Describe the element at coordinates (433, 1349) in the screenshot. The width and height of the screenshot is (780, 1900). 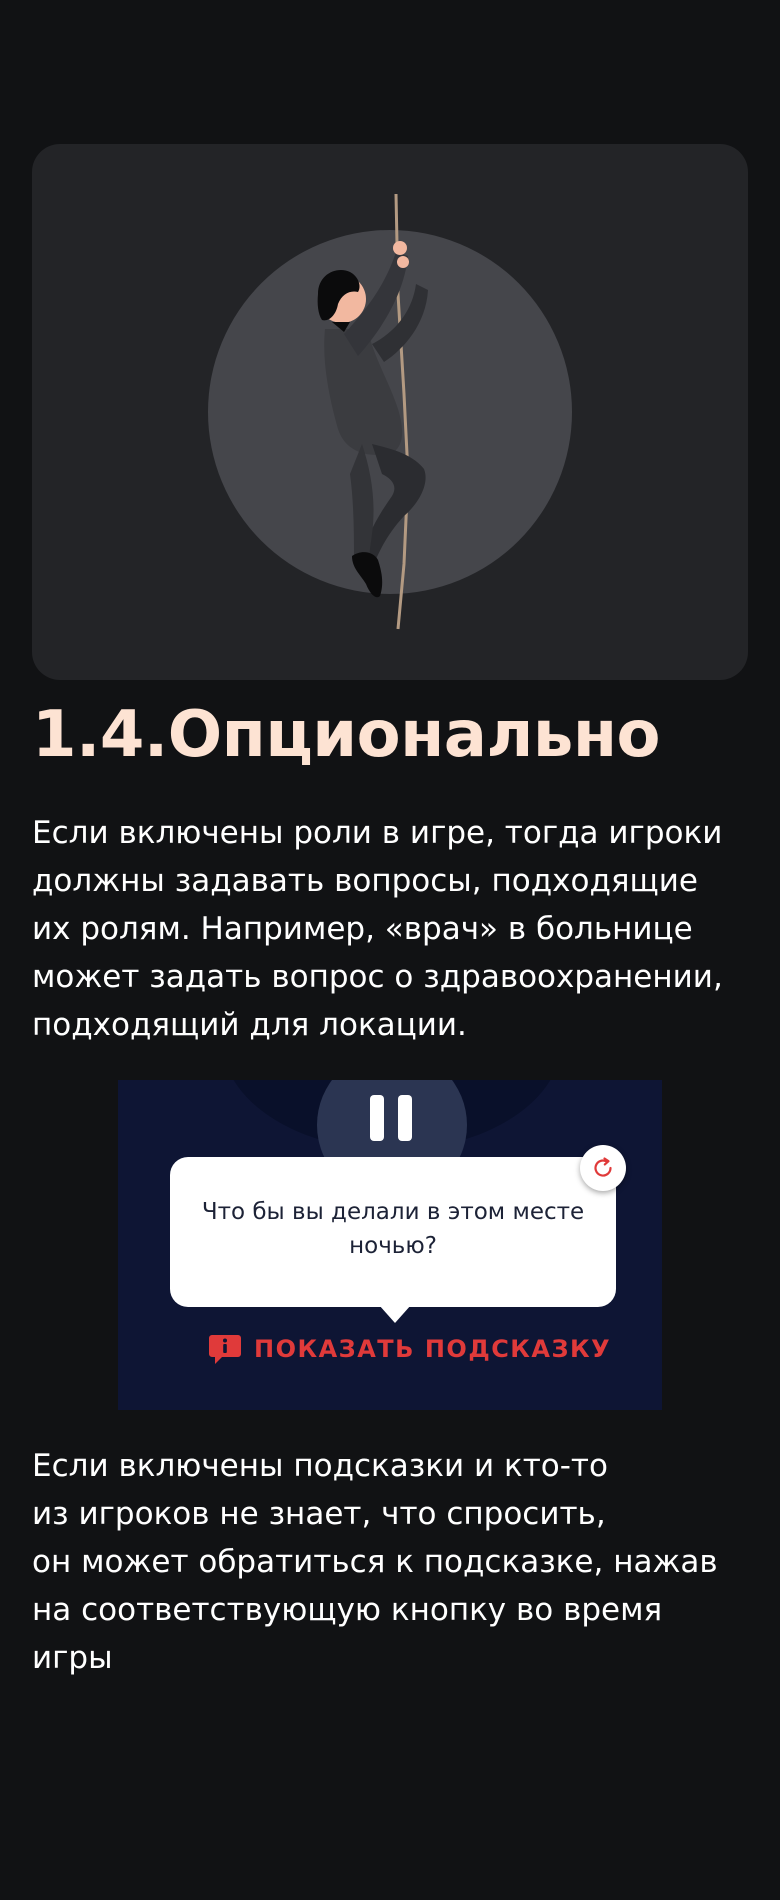
I see `show-hint-label: ПОКАЗАТЬ ПОДСКАЗКУ` at that location.